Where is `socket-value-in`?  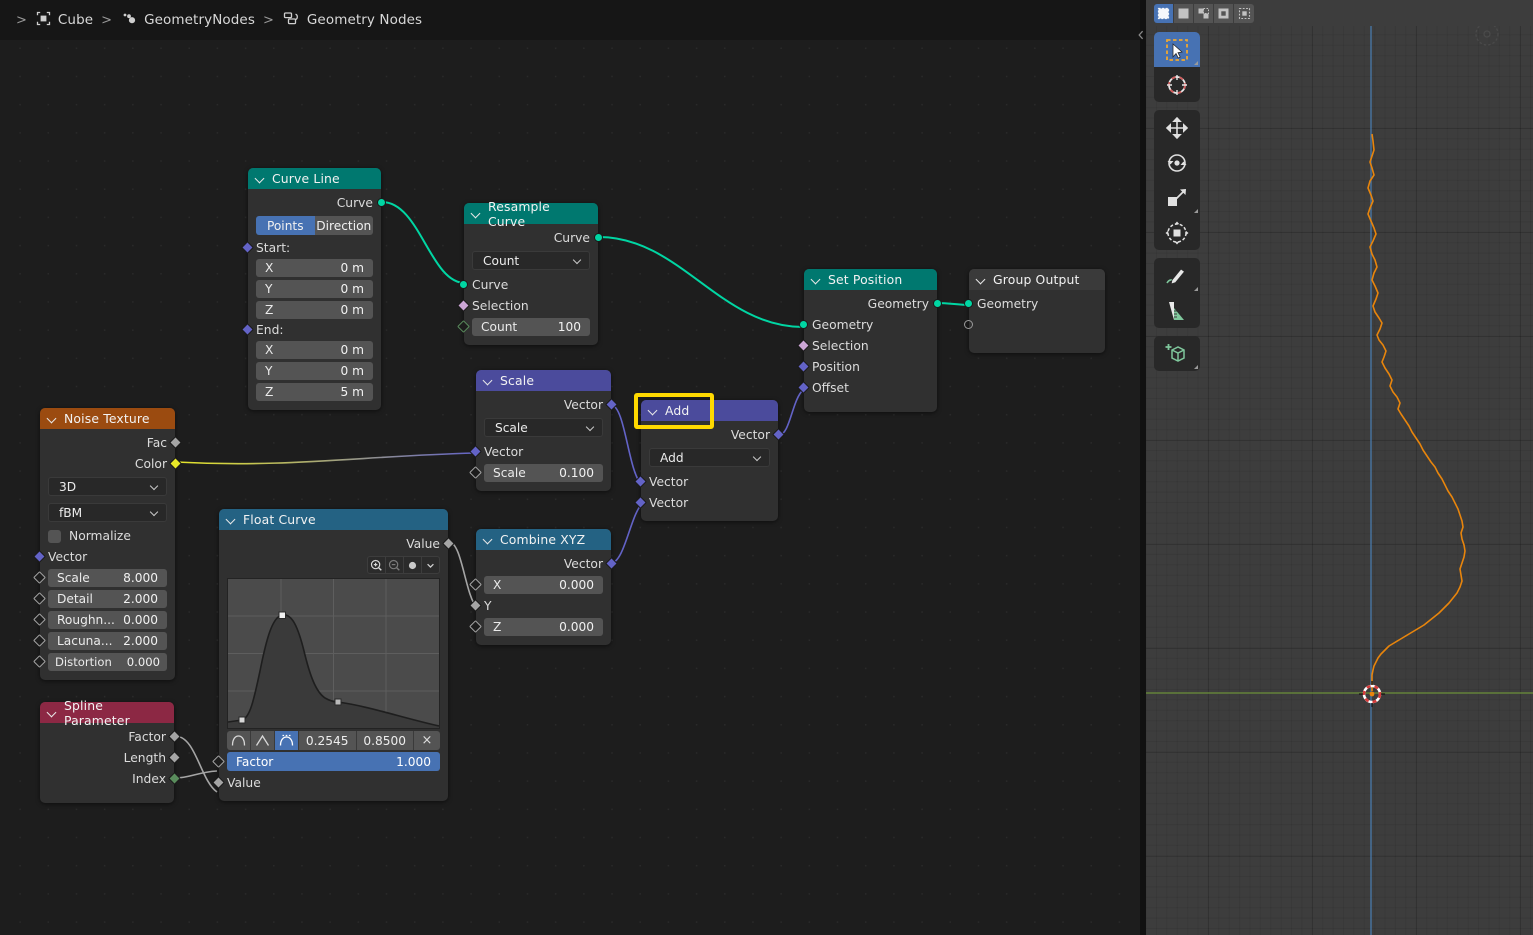
socket-value-in is located at coordinates (218, 782).